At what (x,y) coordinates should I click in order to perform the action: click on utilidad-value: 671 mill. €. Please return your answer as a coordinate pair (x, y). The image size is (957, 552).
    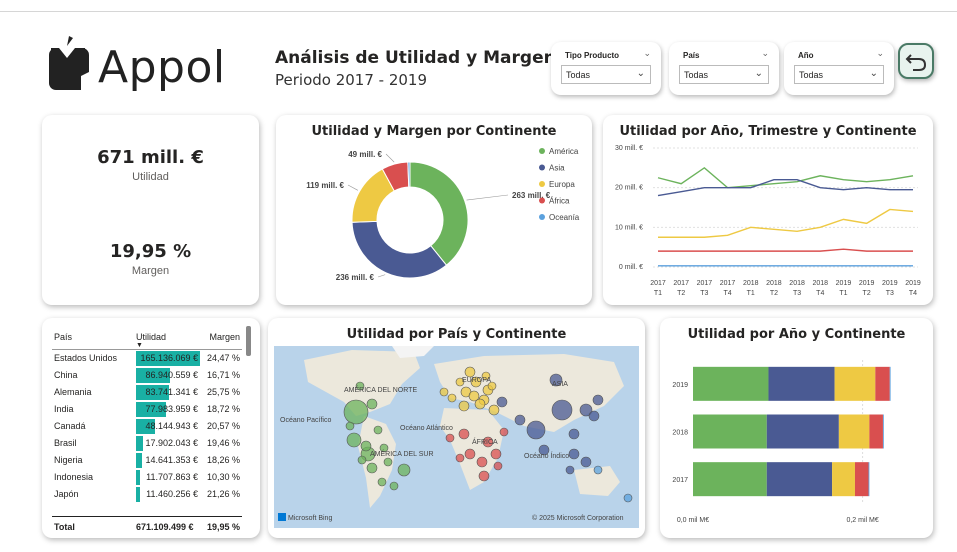
    Looking at the image, I should click on (150, 157).